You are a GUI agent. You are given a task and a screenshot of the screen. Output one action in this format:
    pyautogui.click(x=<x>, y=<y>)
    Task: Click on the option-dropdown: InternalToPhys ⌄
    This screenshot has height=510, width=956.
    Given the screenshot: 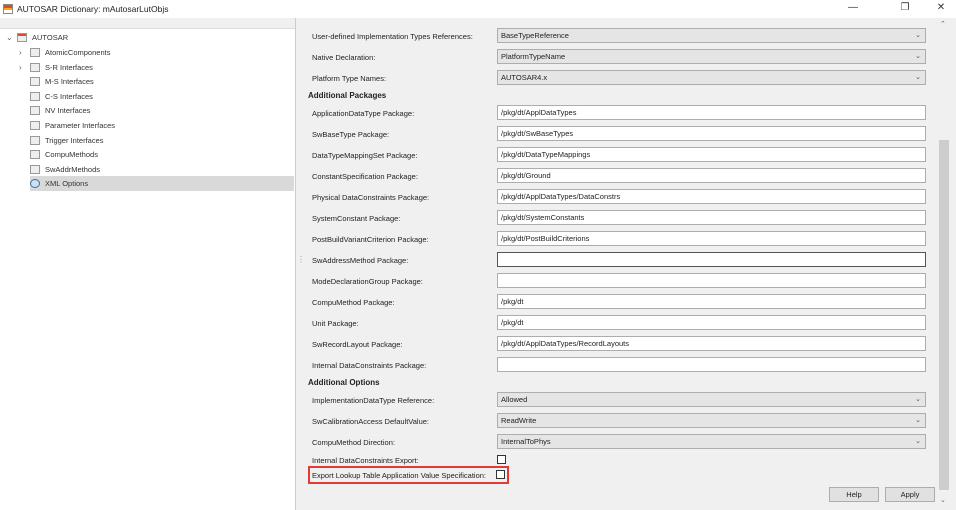 What is the action you would take?
    pyautogui.click(x=711, y=441)
    